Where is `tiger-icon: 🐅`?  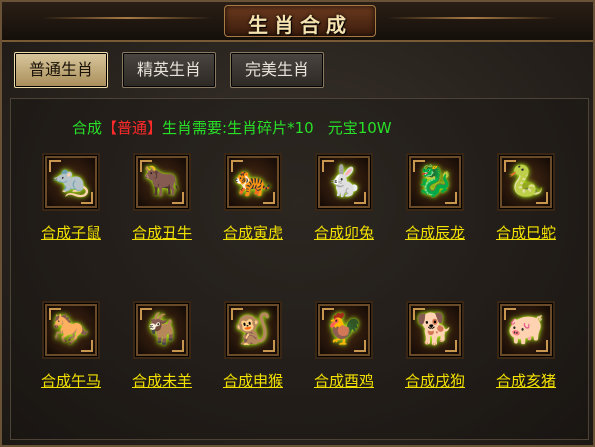 tiger-icon: 🐅 is located at coordinates (253, 181).